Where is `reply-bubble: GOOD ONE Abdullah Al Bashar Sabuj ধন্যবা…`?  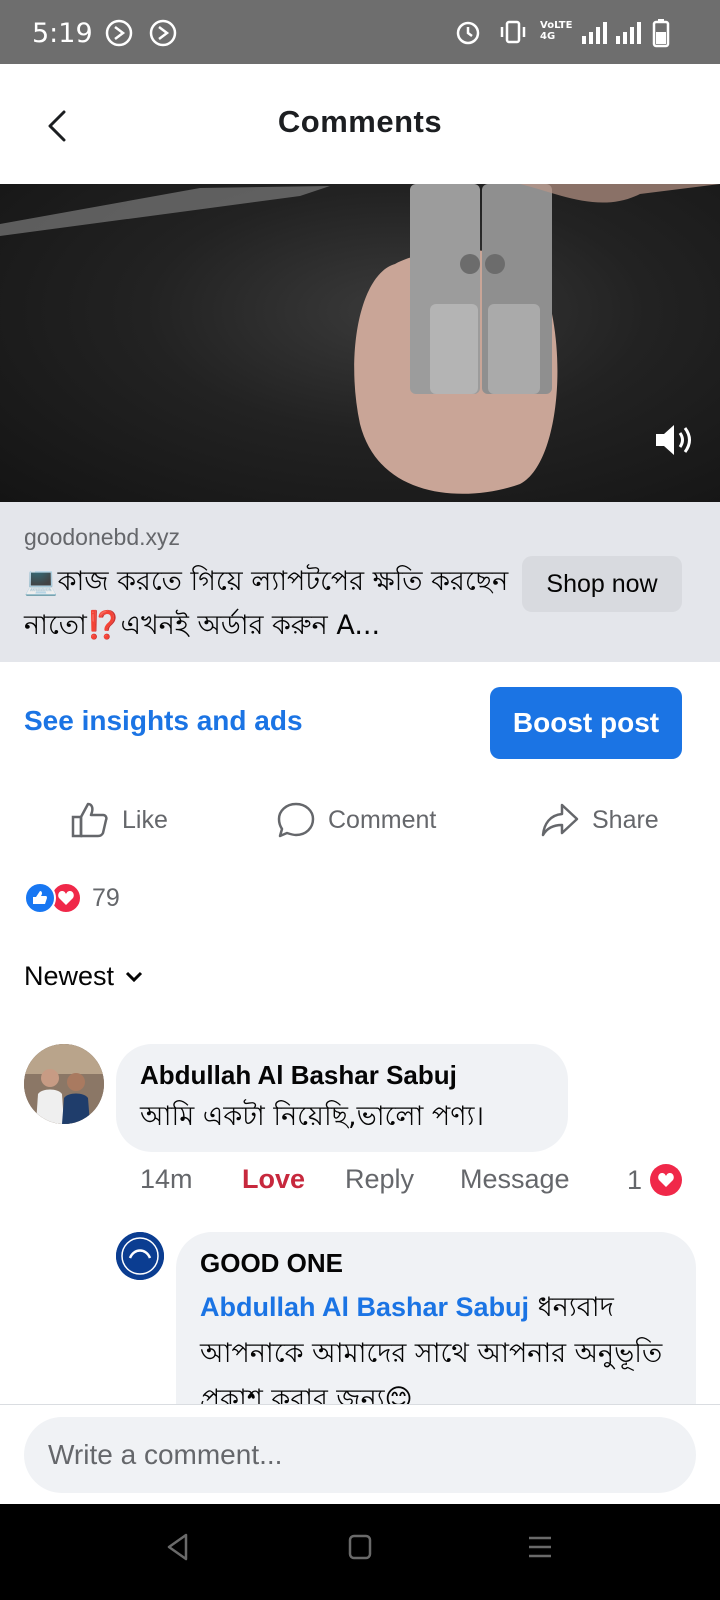 reply-bubble: GOOD ONE Abdullah Al Bashar Sabuj ধন্যবা… is located at coordinates (436, 1322).